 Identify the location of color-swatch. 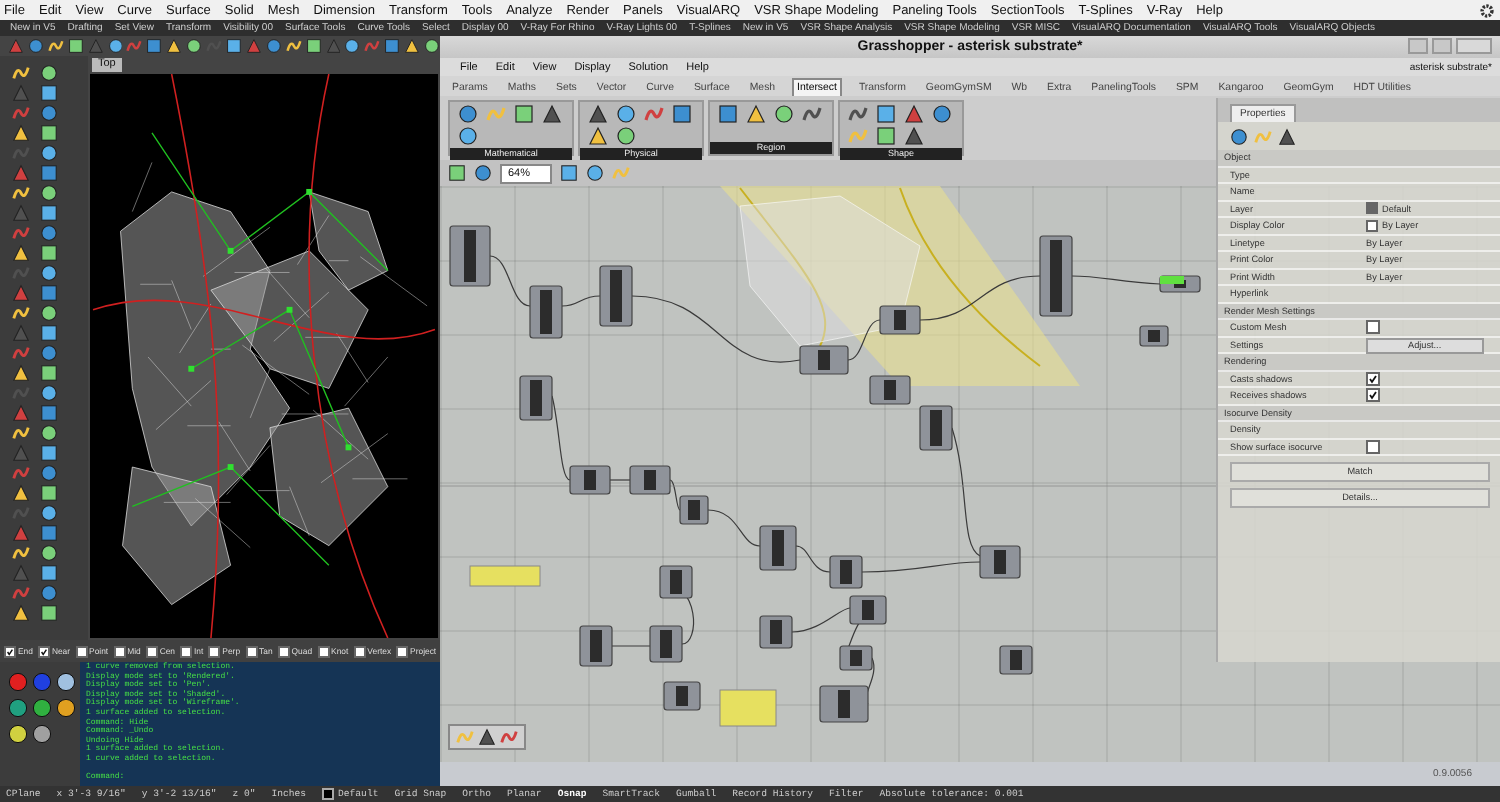
(1372, 208).